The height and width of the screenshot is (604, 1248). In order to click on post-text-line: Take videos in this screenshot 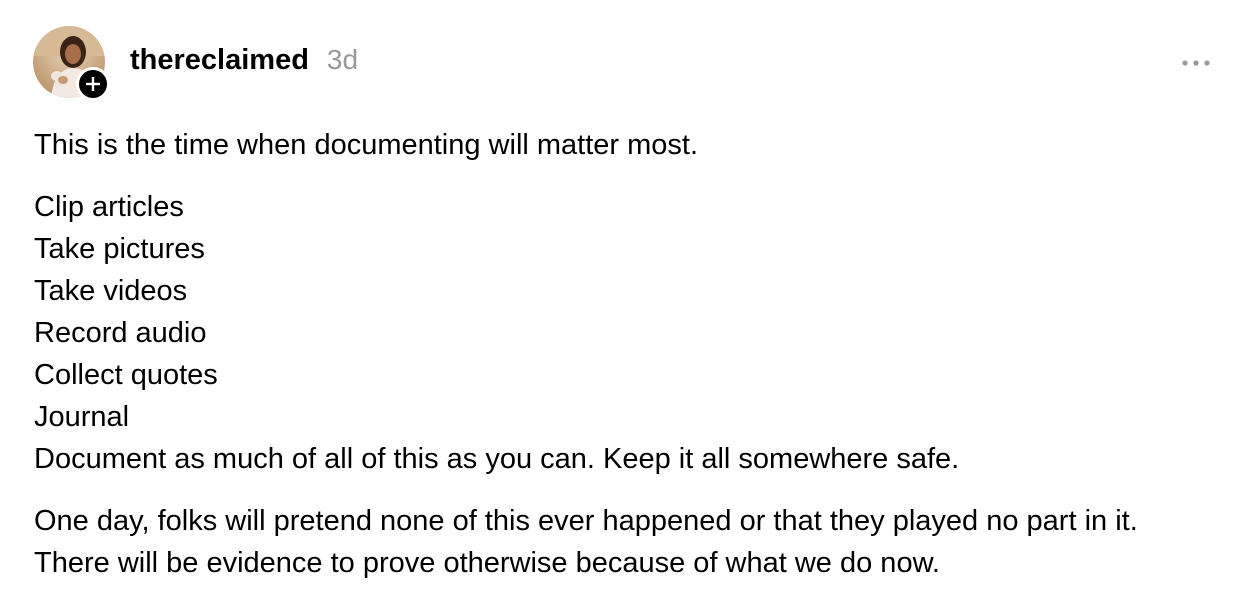, I will do `click(111, 291)`.